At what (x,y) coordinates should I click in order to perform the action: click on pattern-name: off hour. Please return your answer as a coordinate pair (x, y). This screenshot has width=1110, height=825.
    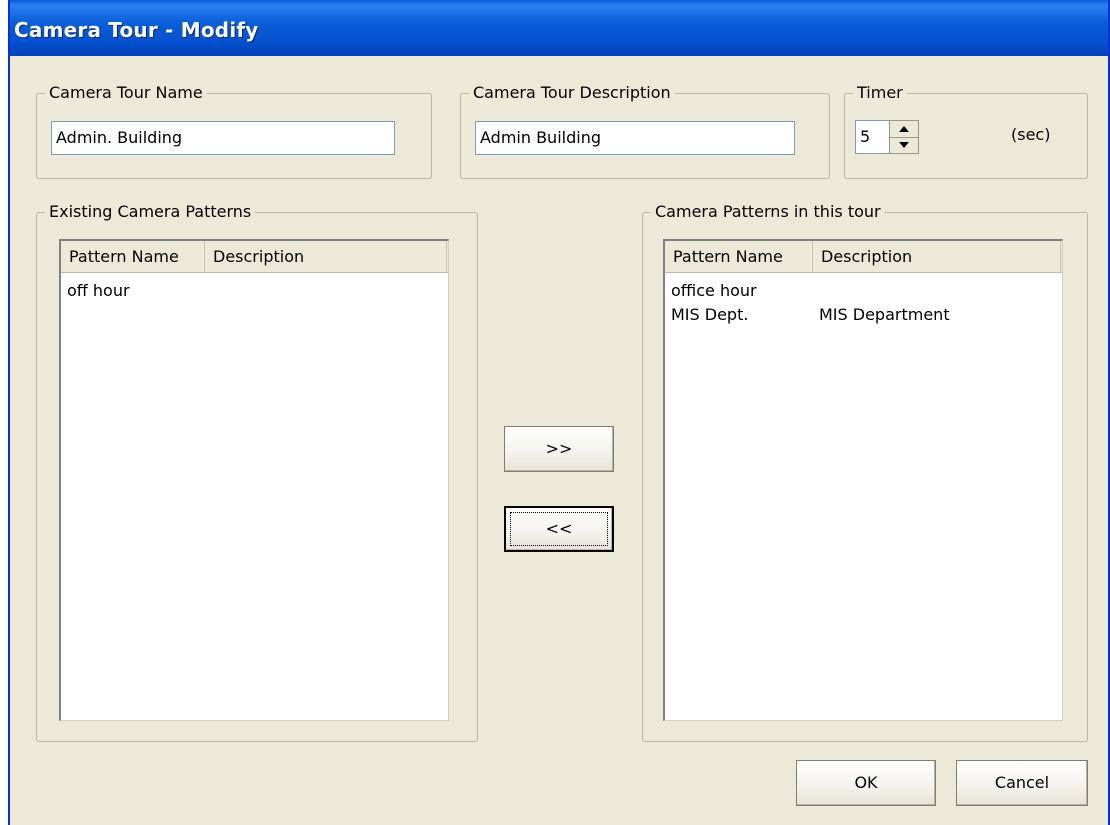
    Looking at the image, I should click on (98, 290).